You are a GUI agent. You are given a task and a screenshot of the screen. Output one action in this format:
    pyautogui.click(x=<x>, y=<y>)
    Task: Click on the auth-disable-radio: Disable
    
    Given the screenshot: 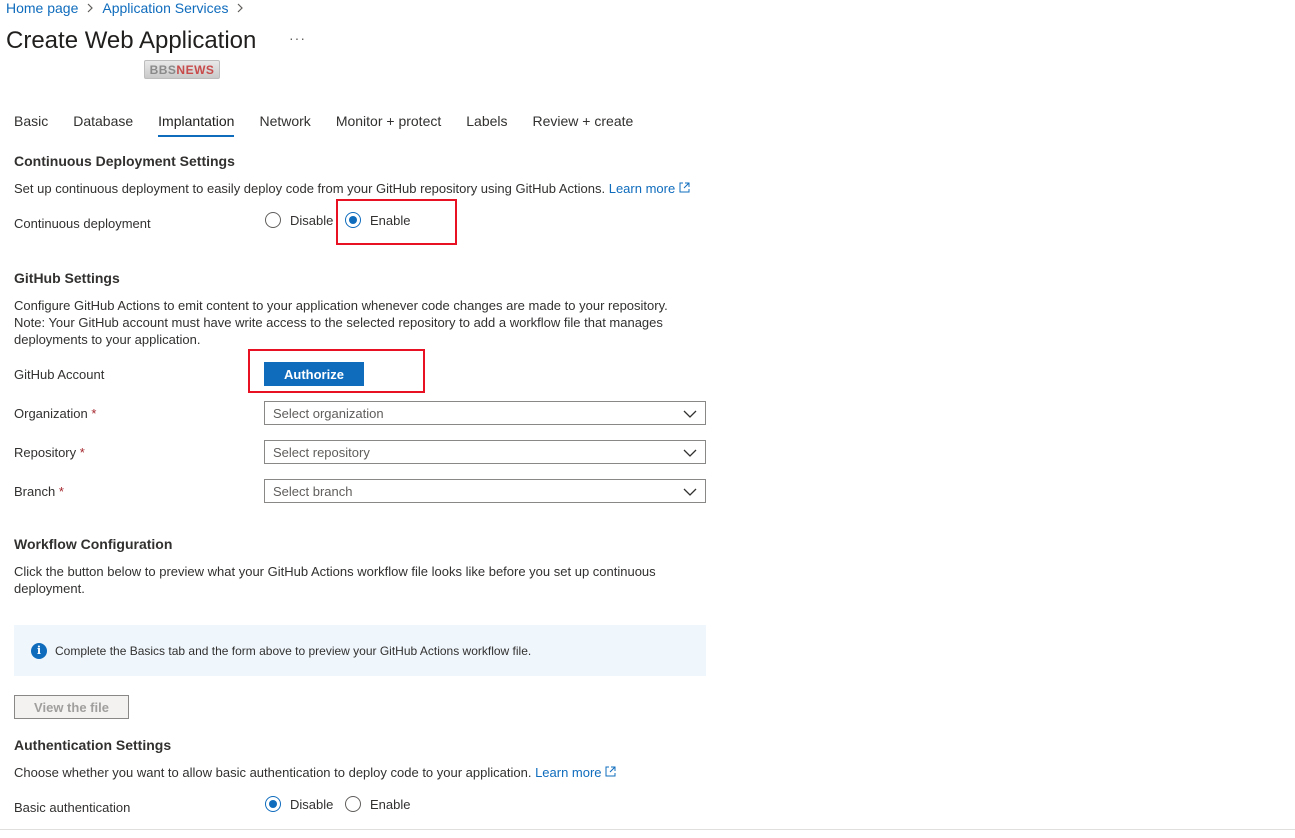 What is the action you would take?
    pyautogui.click(x=299, y=804)
    